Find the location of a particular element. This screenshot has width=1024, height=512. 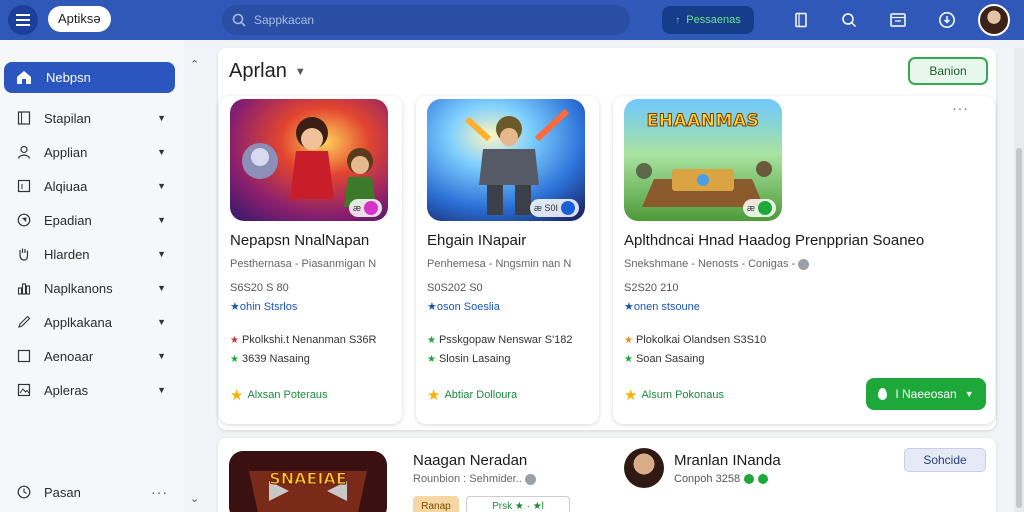

secondary-action-button: Sohcide is located at coordinates (945, 460).